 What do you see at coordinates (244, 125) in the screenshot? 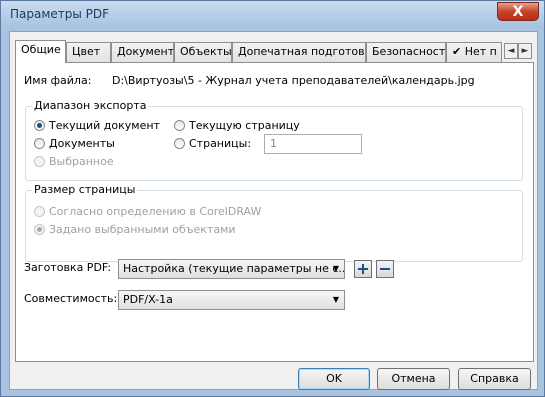
I see `radio-current-page-label: Текущую страницу` at bounding box center [244, 125].